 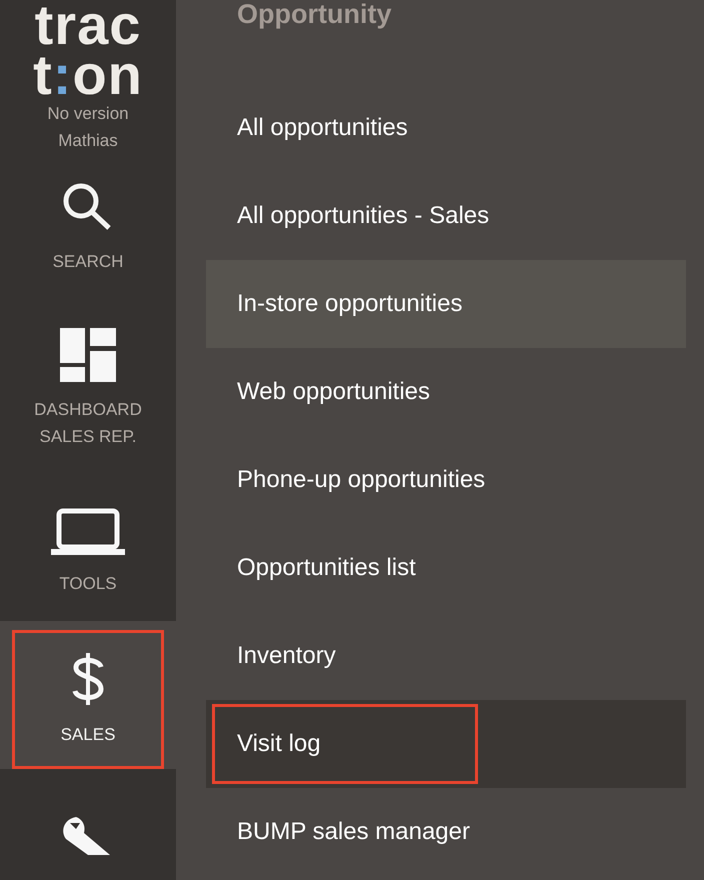 I want to click on menu-item: In-store opportunities, so click(x=446, y=304).